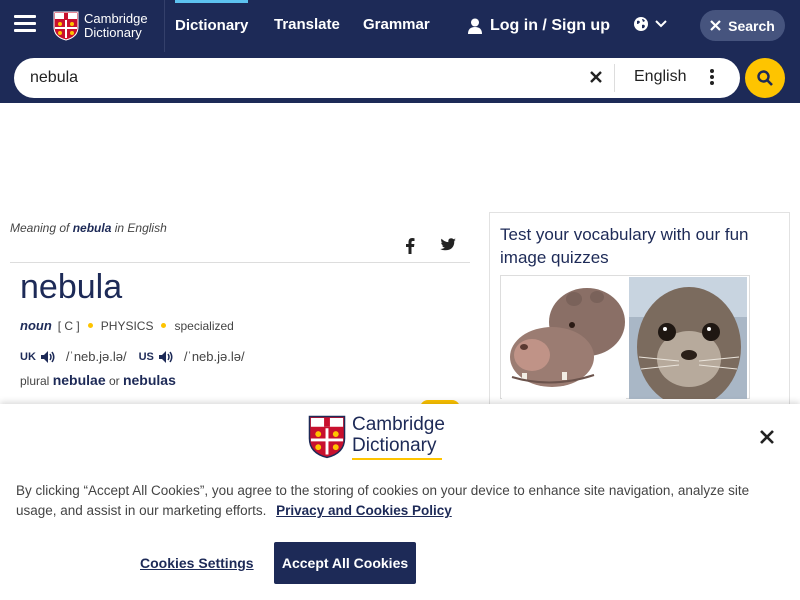  Describe the element at coordinates (240, 262) in the screenshot. I see `entry-divider` at that location.